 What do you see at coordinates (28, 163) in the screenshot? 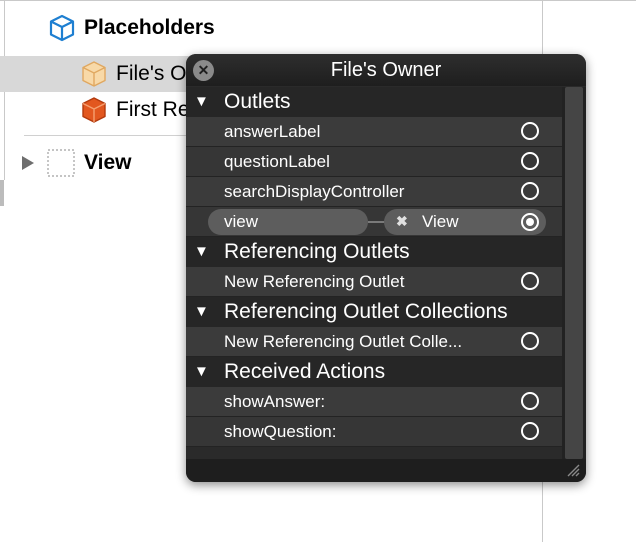
I see `disclosure-triangle-icon` at bounding box center [28, 163].